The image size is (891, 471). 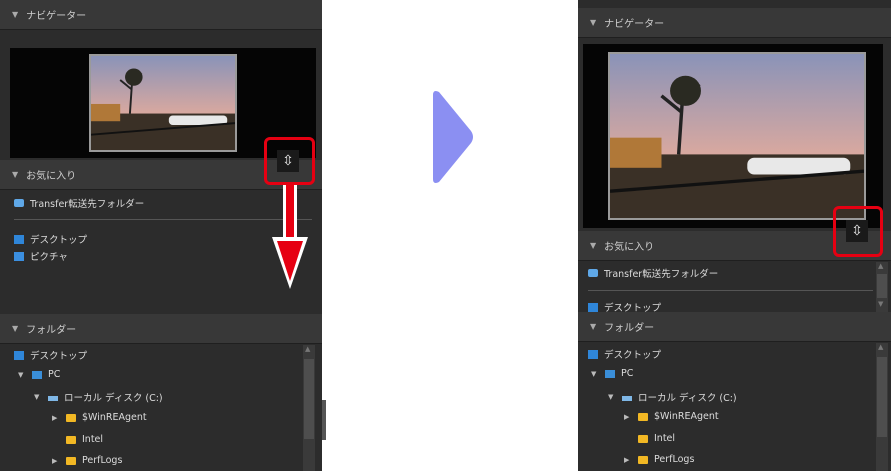 What do you see at coordinates (880, 304) in the screenshot?
I see `scroll-down-icon: ▼` at bounding box center [880, 304].